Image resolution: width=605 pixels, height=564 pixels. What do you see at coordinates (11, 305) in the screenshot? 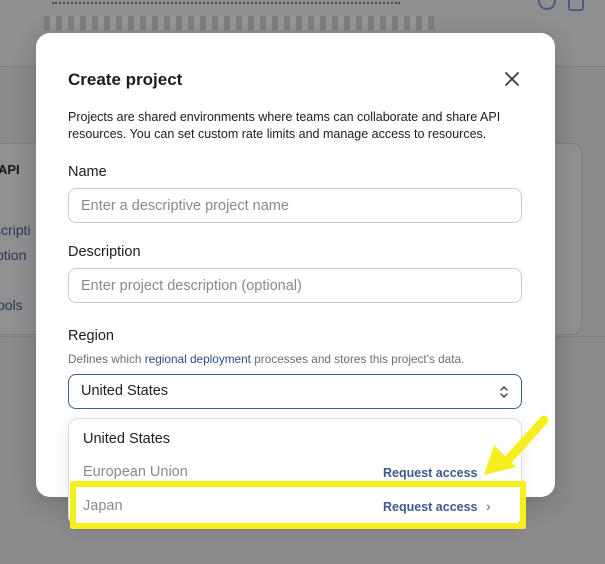
I see `background-link-tools: ools` at bounding box center [11, 305].